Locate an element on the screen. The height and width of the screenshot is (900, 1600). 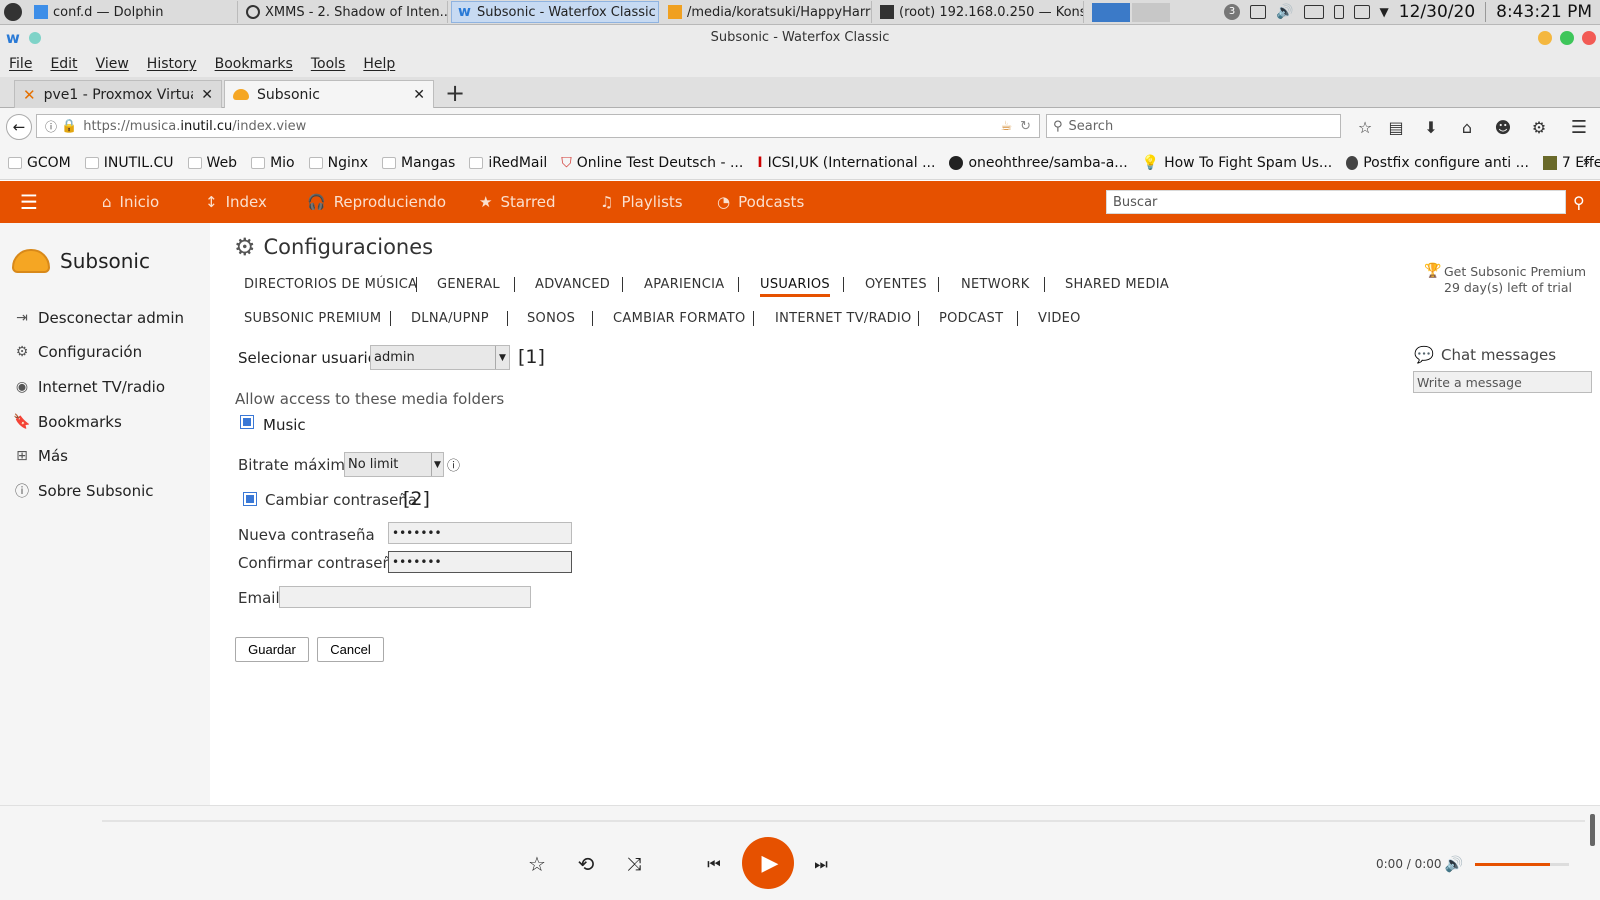
scrollbar-thumb is located at coordinates (1592, 830).